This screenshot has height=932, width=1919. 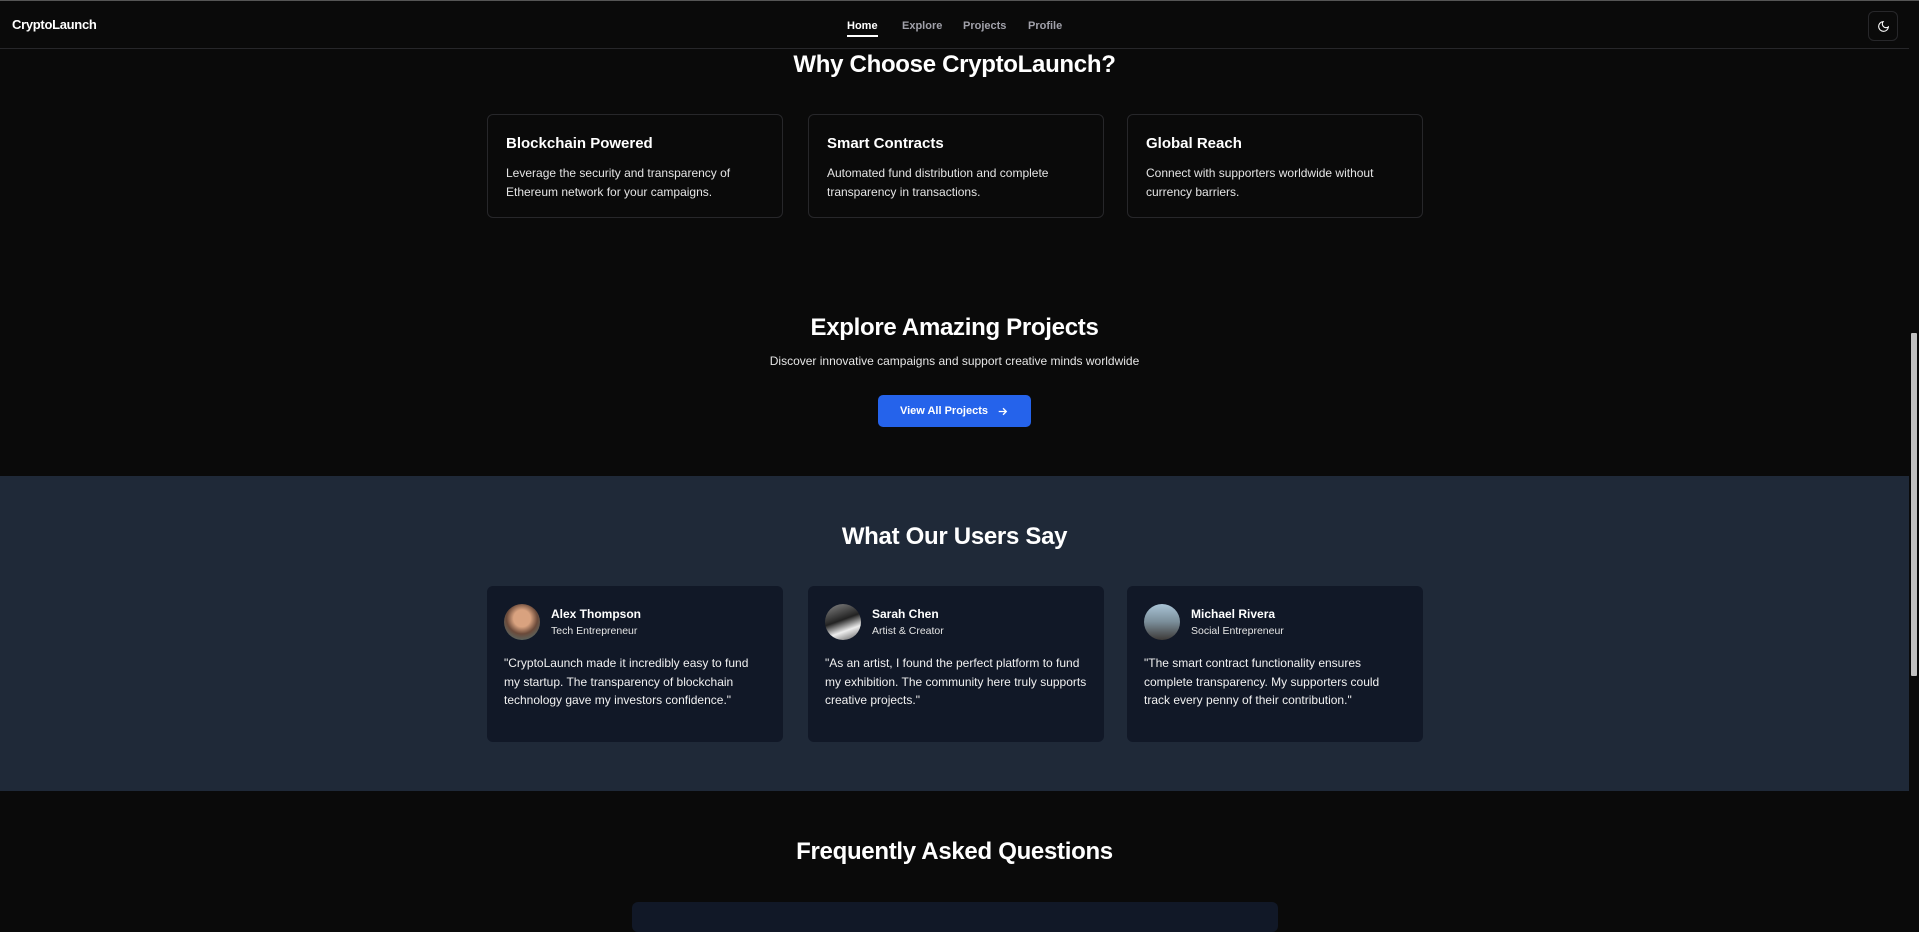 I want to click on user-role: Social Entrepreneur, so click(x=1237, y=631).